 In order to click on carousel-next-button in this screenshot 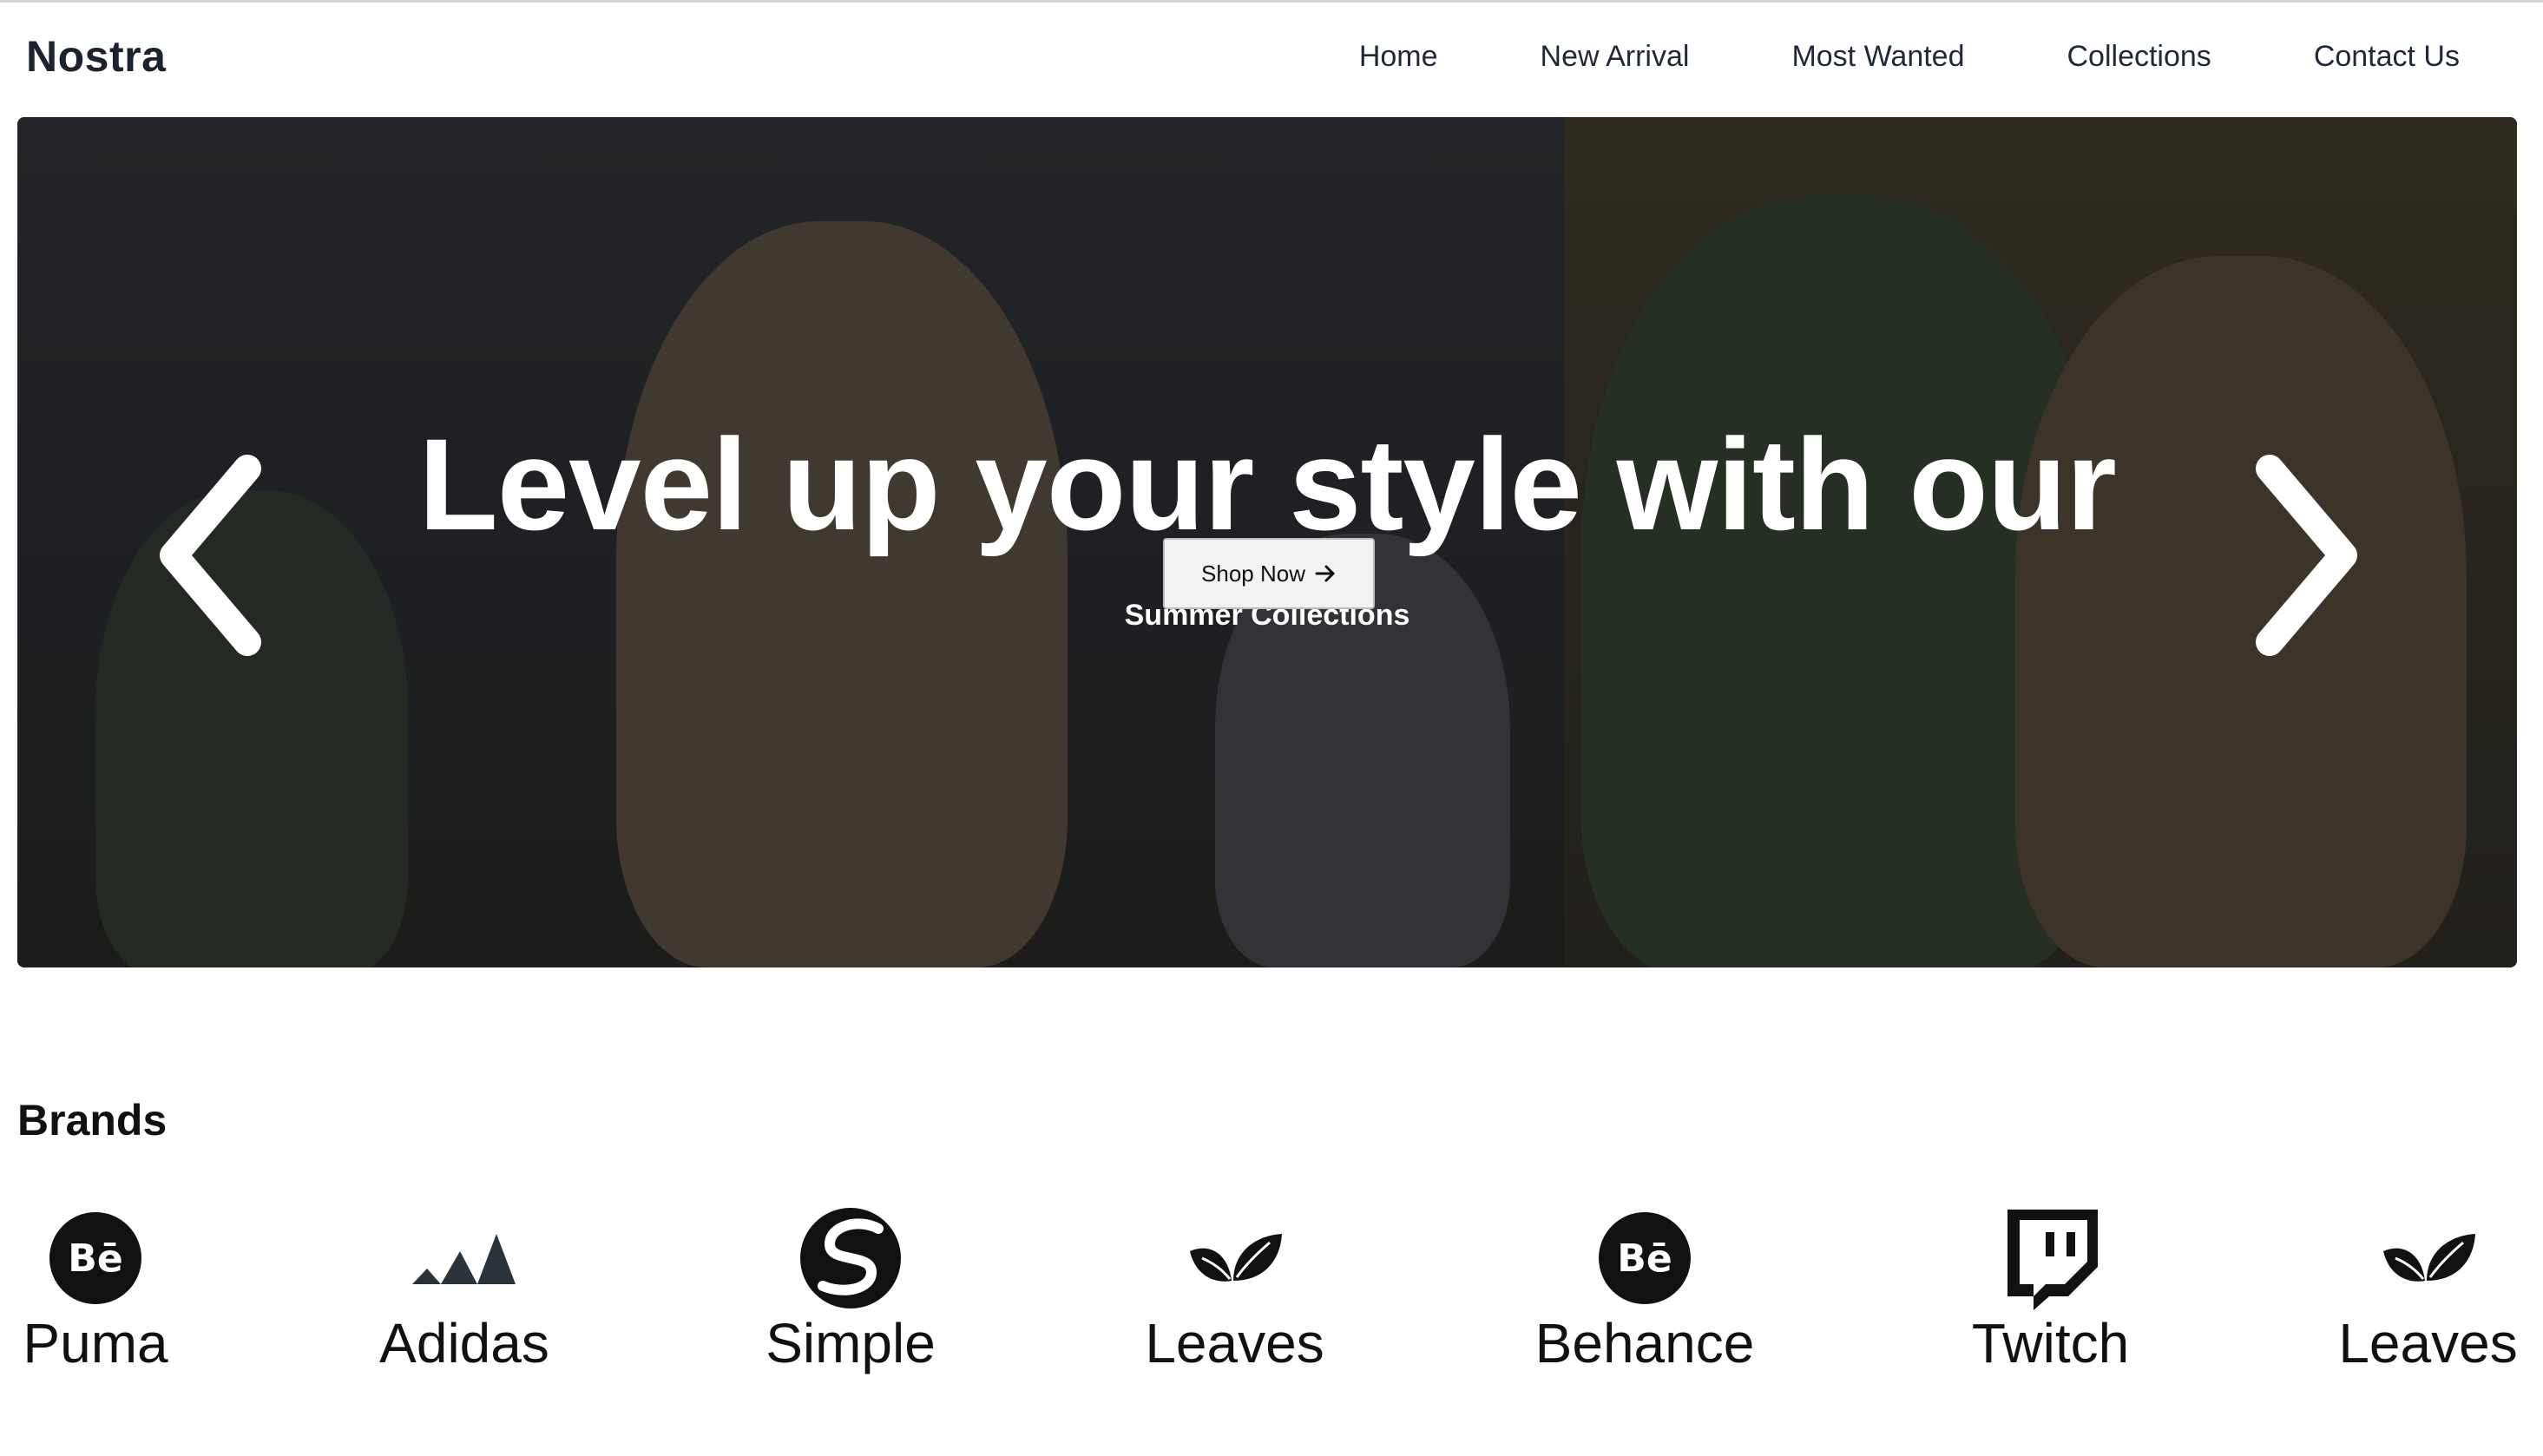, I will do `click(2304, 555)`.